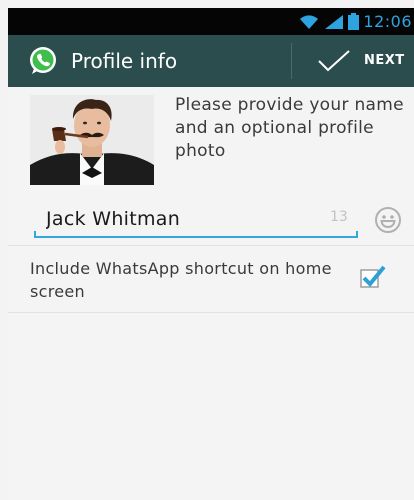 Image resolution: width=414 pixels, height=500 pixels. I want to click on battery-icon, so click(354, 21).